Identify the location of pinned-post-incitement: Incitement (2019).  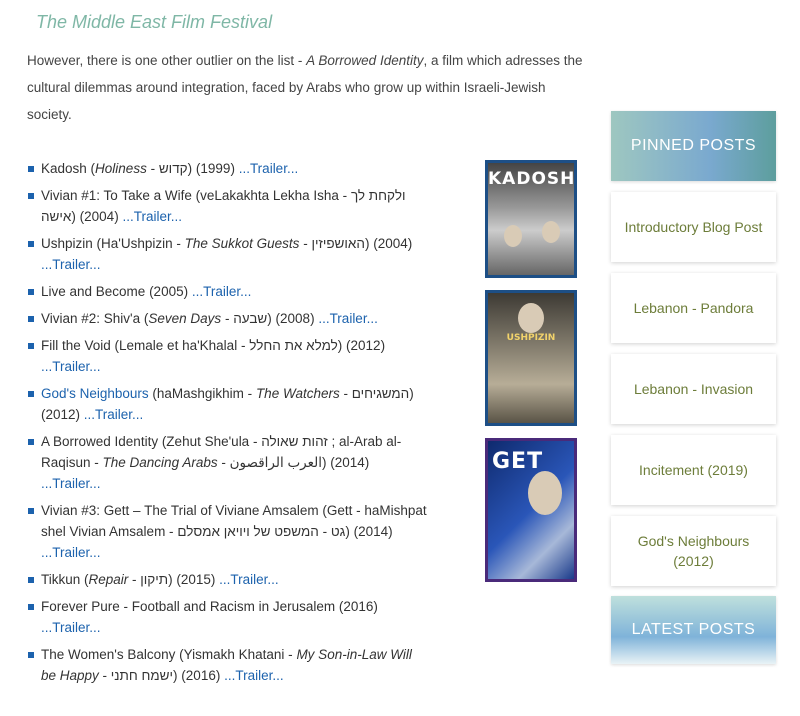
(693, 470).